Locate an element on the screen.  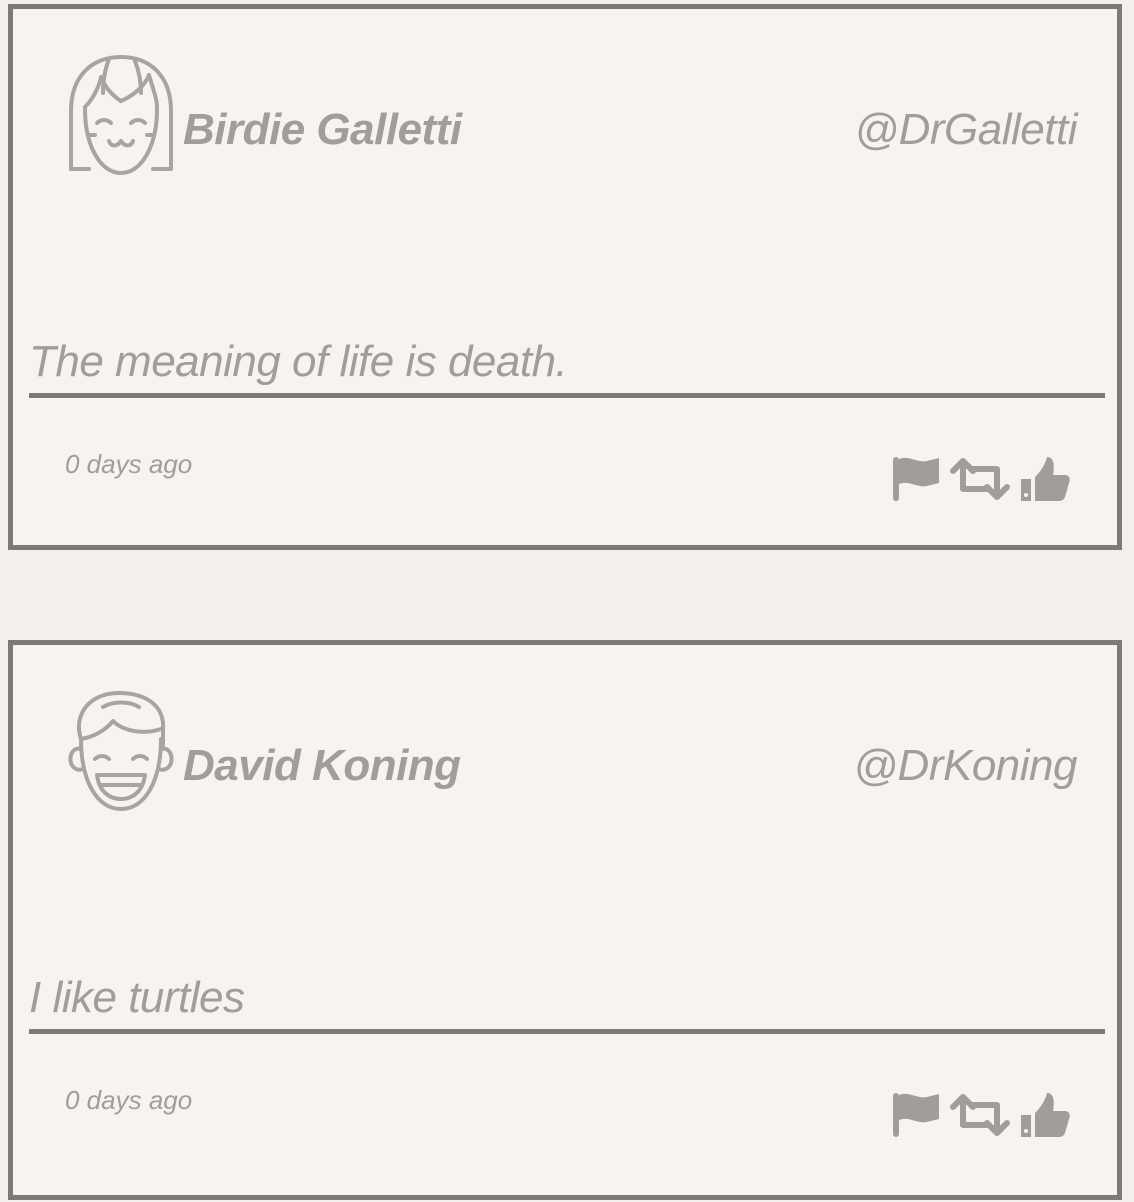
post-message: The meaning of life is death. is located at coordinates (298, 361).